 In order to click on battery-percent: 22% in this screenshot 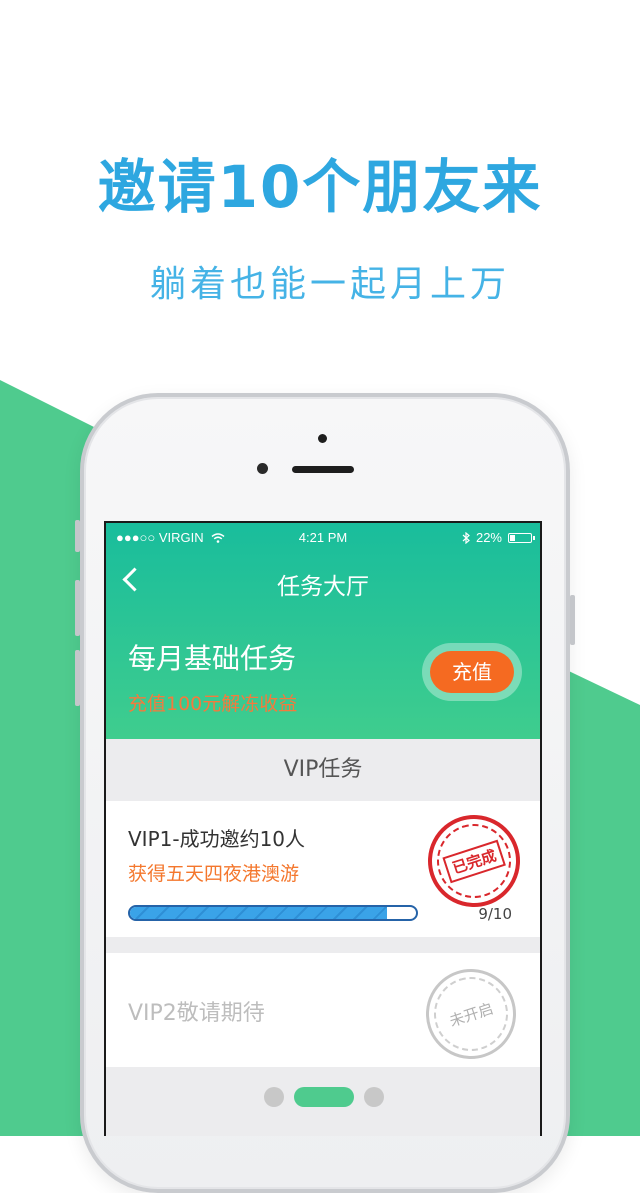, I will do `click(488, 537)`.